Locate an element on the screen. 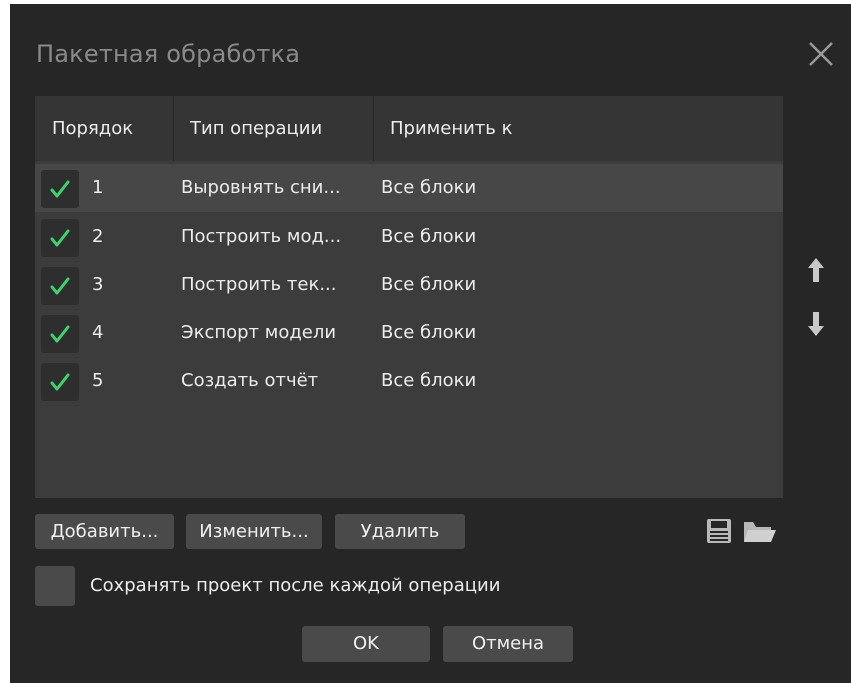  table-row: 5 Создать отчёт Все блоки is located at coordinates (409, 381).